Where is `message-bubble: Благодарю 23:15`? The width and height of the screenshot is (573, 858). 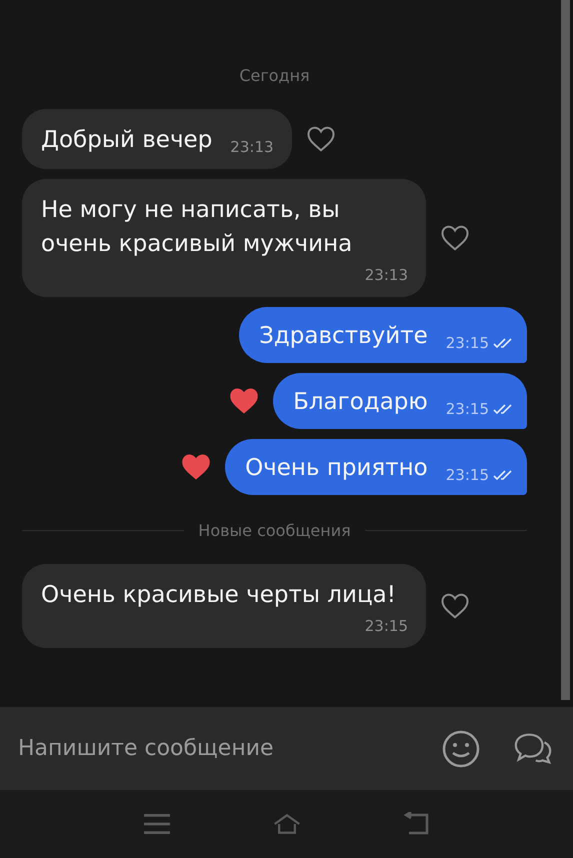
message-bubble: Благодарю 23:15 is located at coordinates (400, 401).